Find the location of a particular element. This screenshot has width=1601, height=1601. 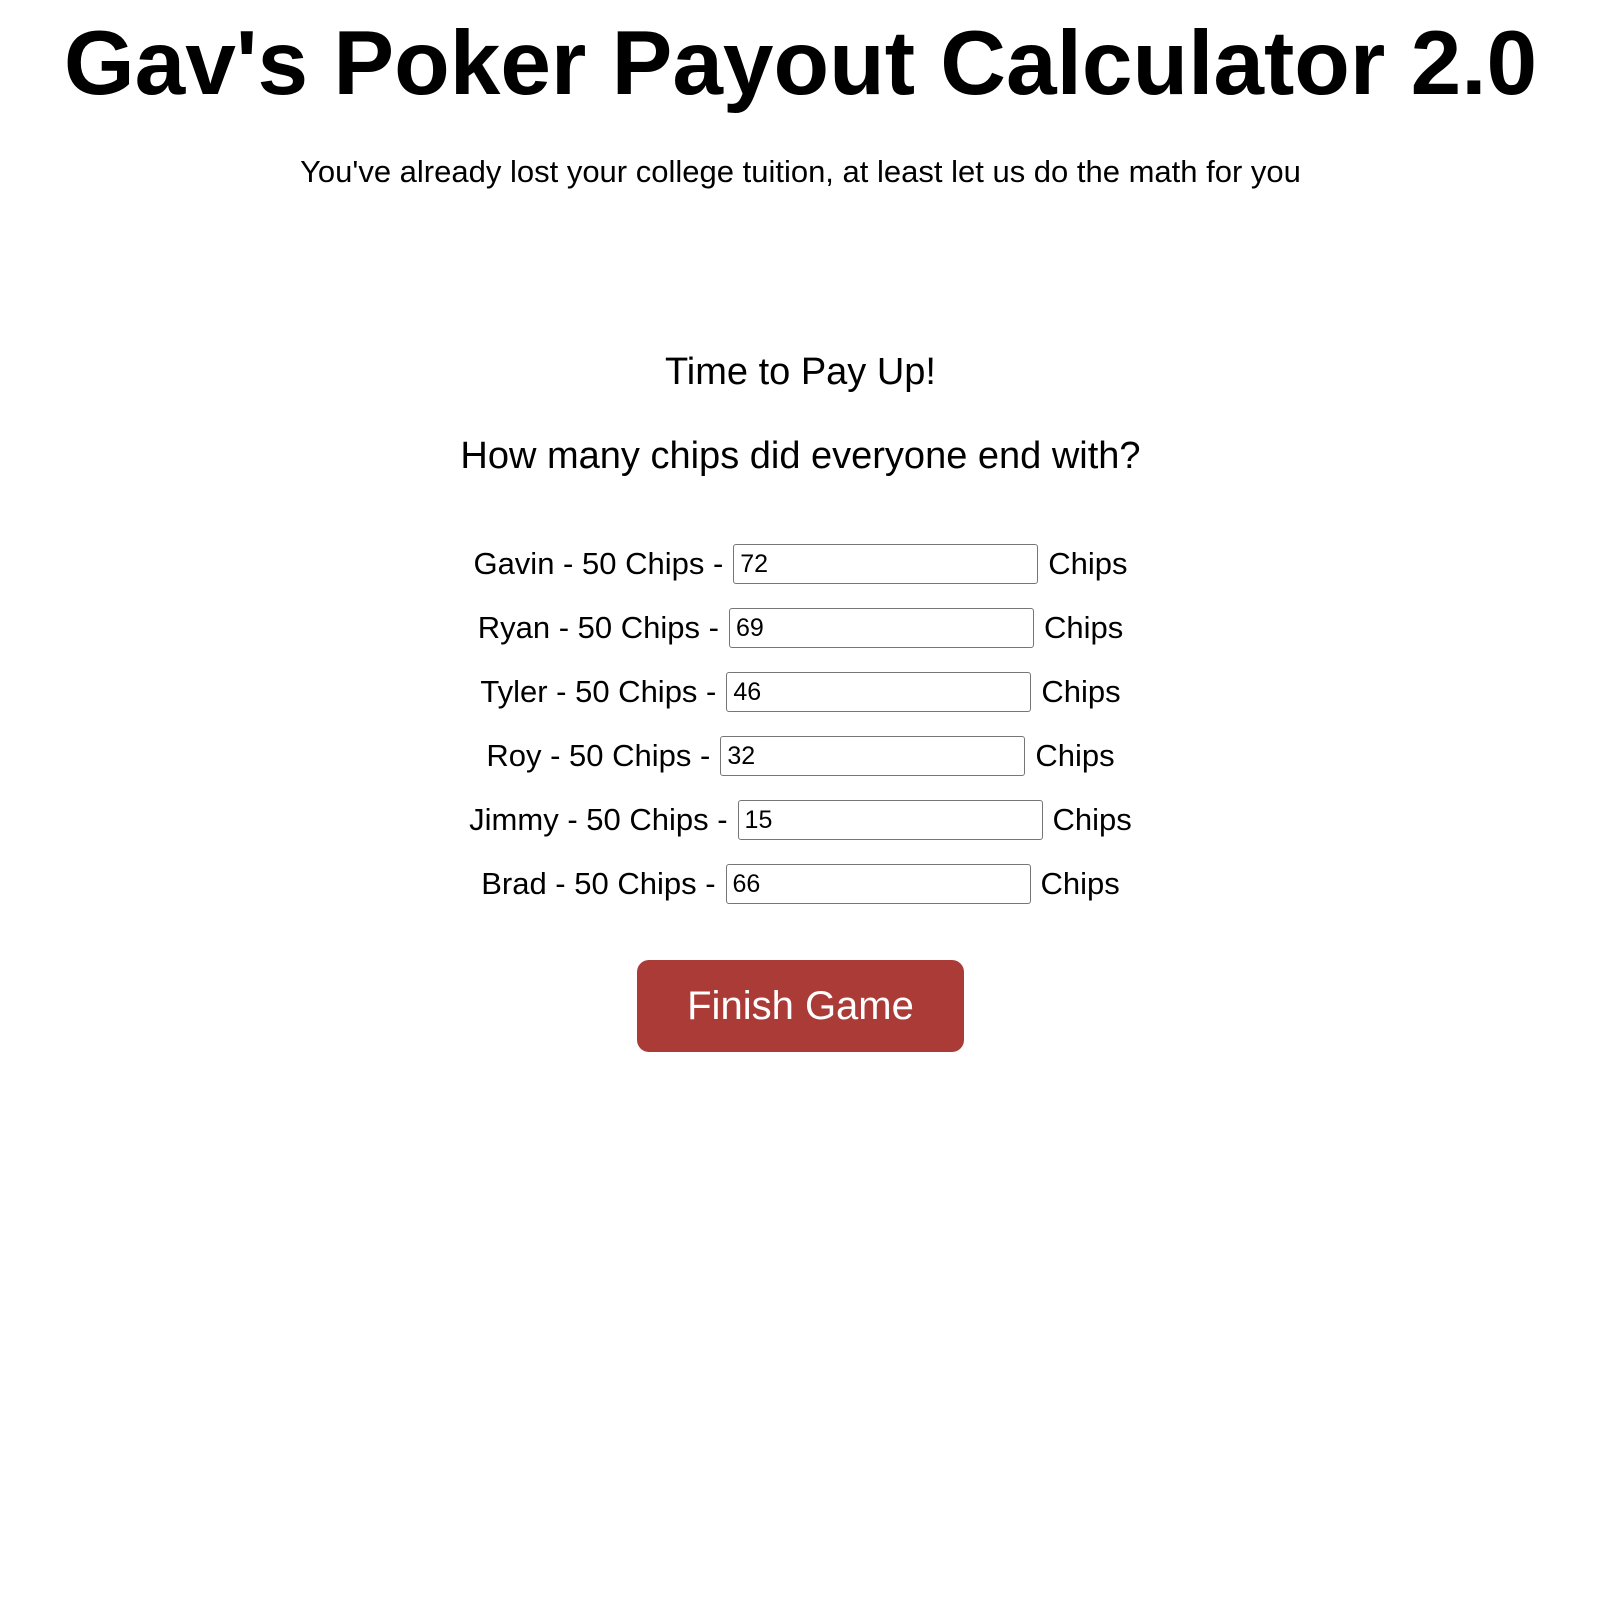

app-title: Gav's Poker Payout Calculator 2.0 is located at coordinates (800, 63).